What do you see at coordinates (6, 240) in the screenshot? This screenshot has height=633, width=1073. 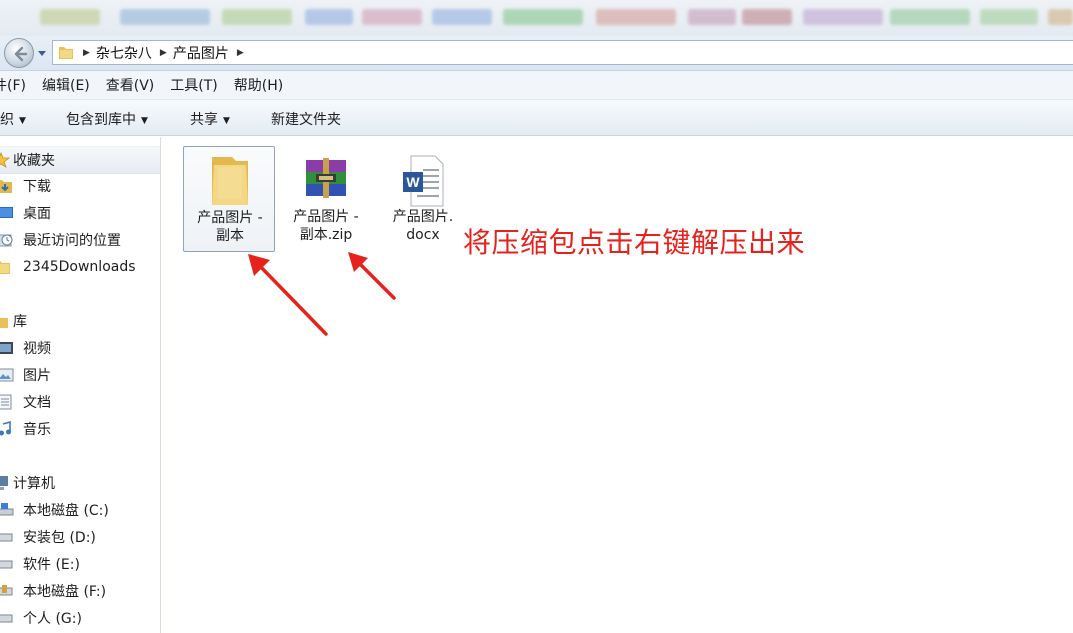 I see `recent-places-icon` at bounding box center [6, 240].